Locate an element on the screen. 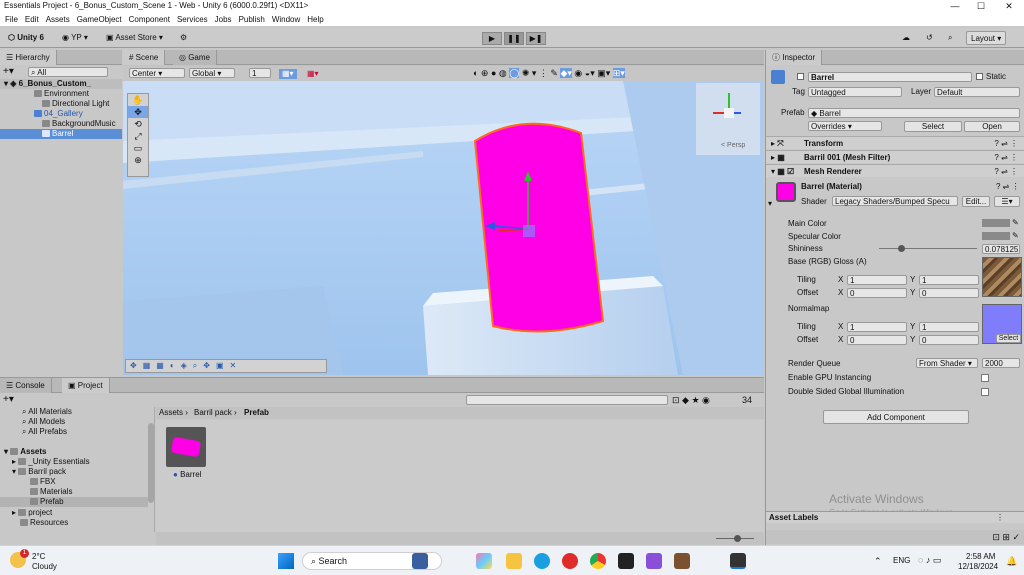 This screenshot has width=1024, height=575. snap-toggle-icon: ▦▾ is located at coordinates (313, 74).